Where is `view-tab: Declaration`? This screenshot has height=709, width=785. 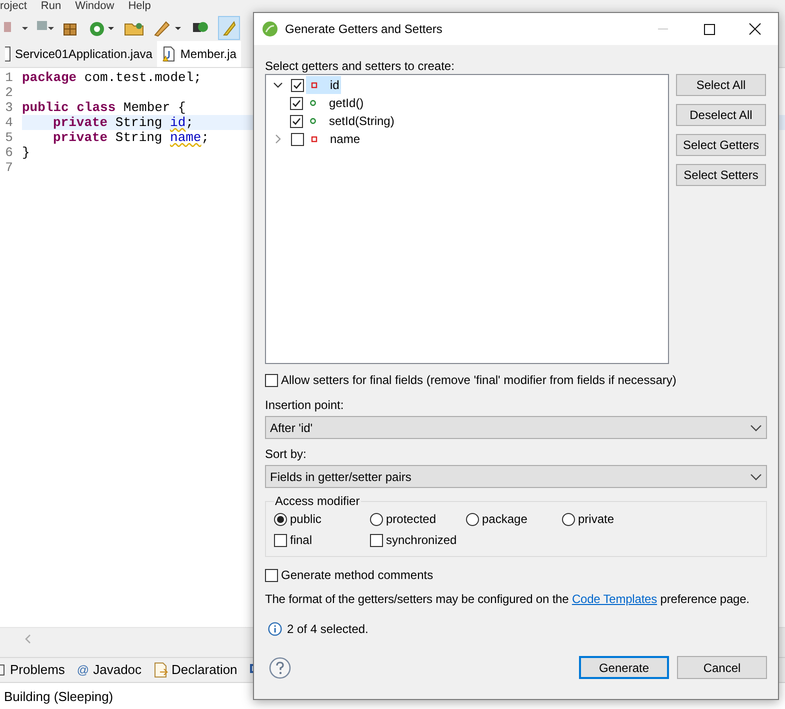
view-tab: Declaration is located at coordinates (196, 670).